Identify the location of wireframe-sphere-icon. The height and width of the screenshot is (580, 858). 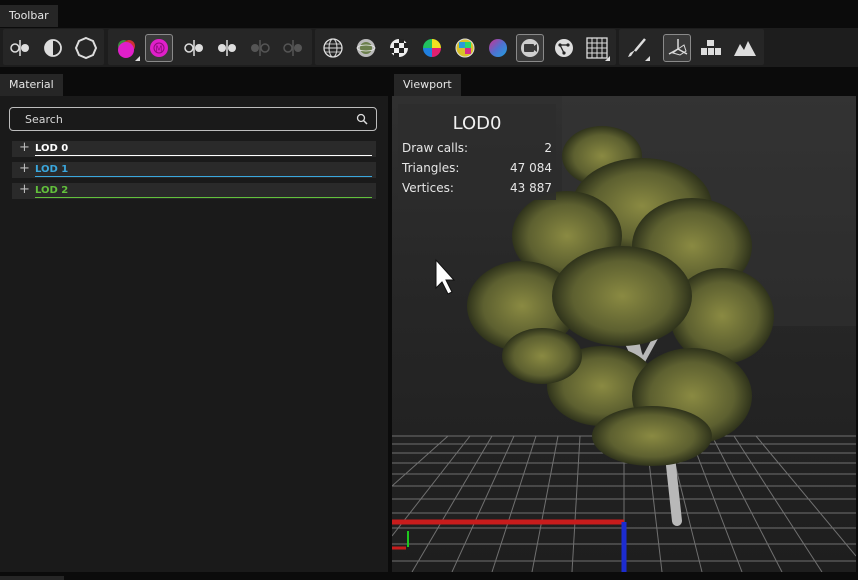
(333, 48).